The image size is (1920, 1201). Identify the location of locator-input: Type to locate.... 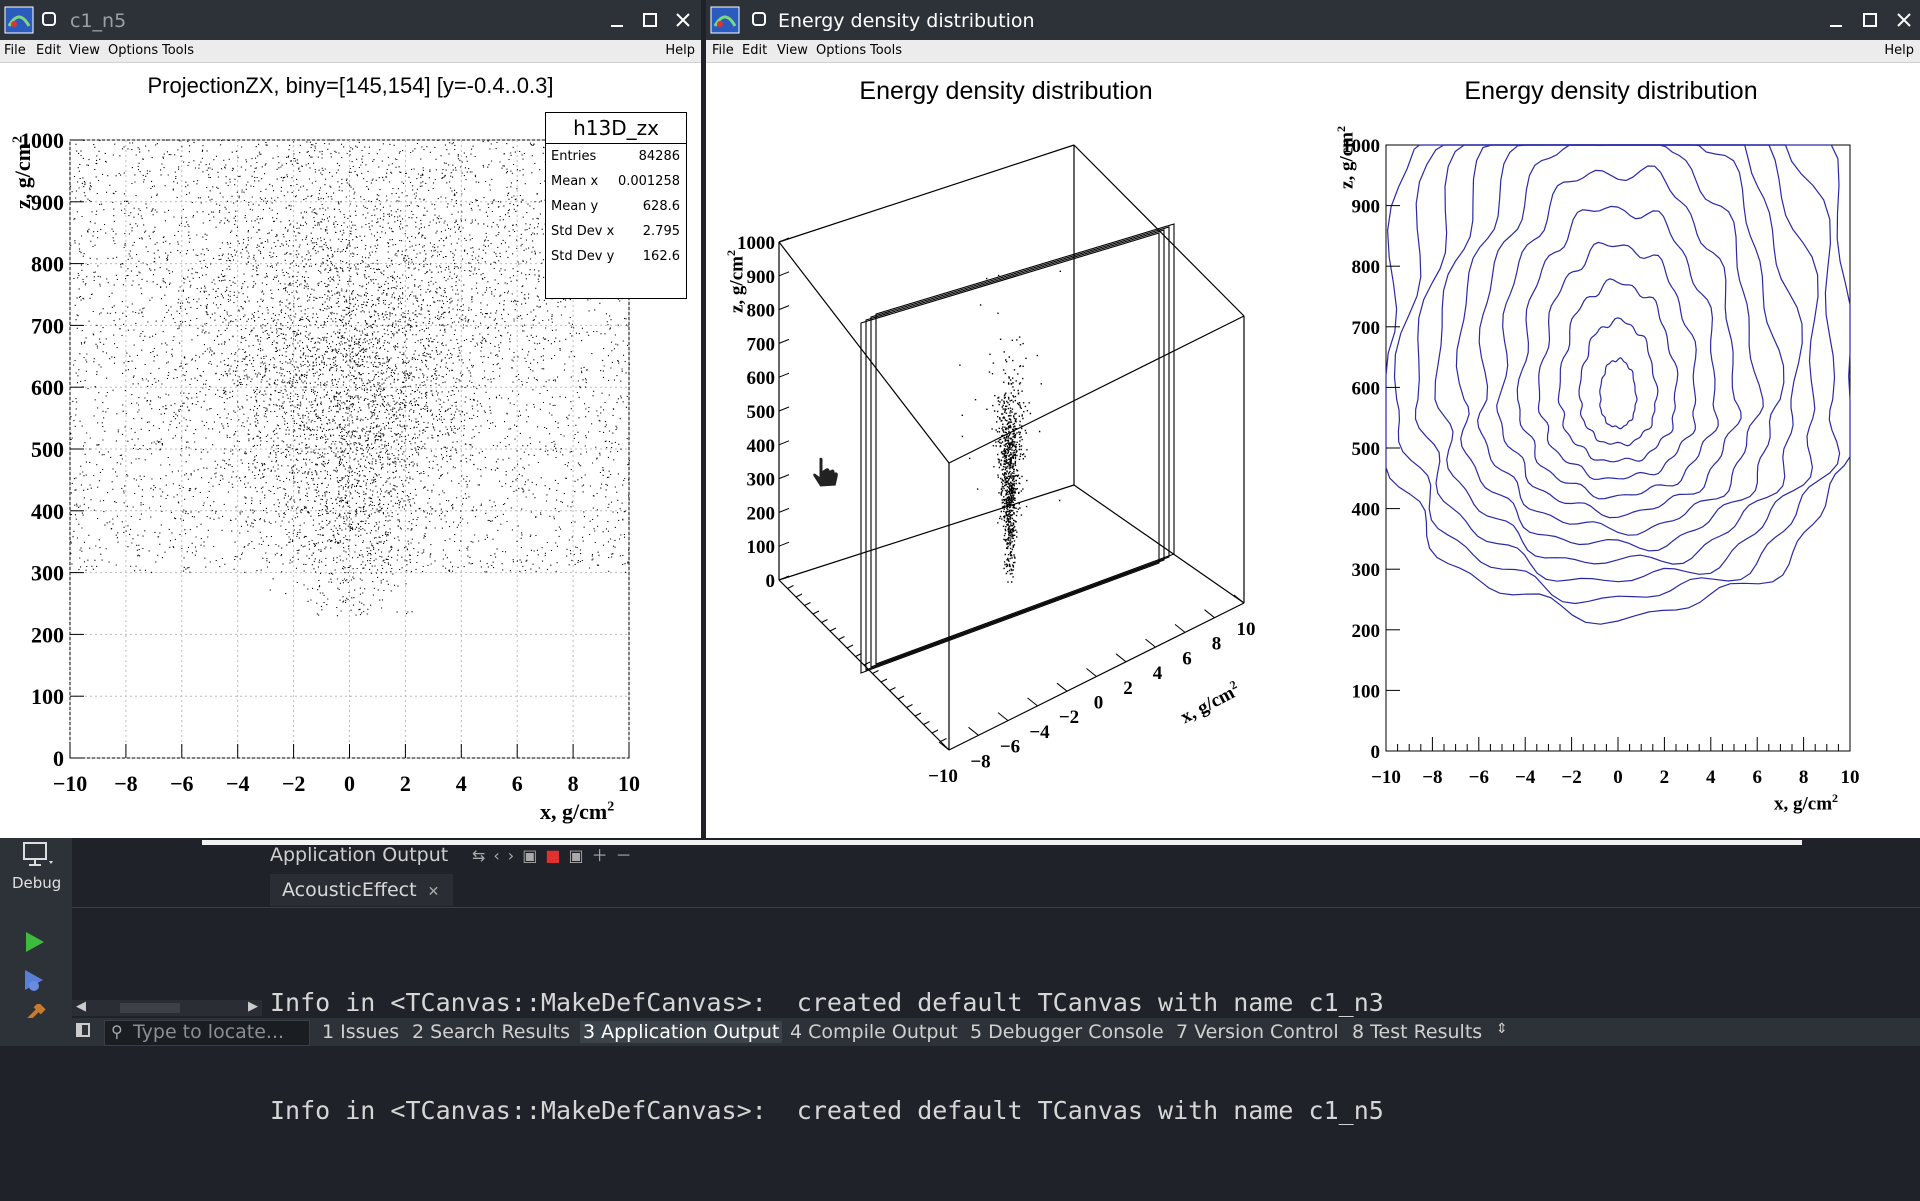
(208, 1032).